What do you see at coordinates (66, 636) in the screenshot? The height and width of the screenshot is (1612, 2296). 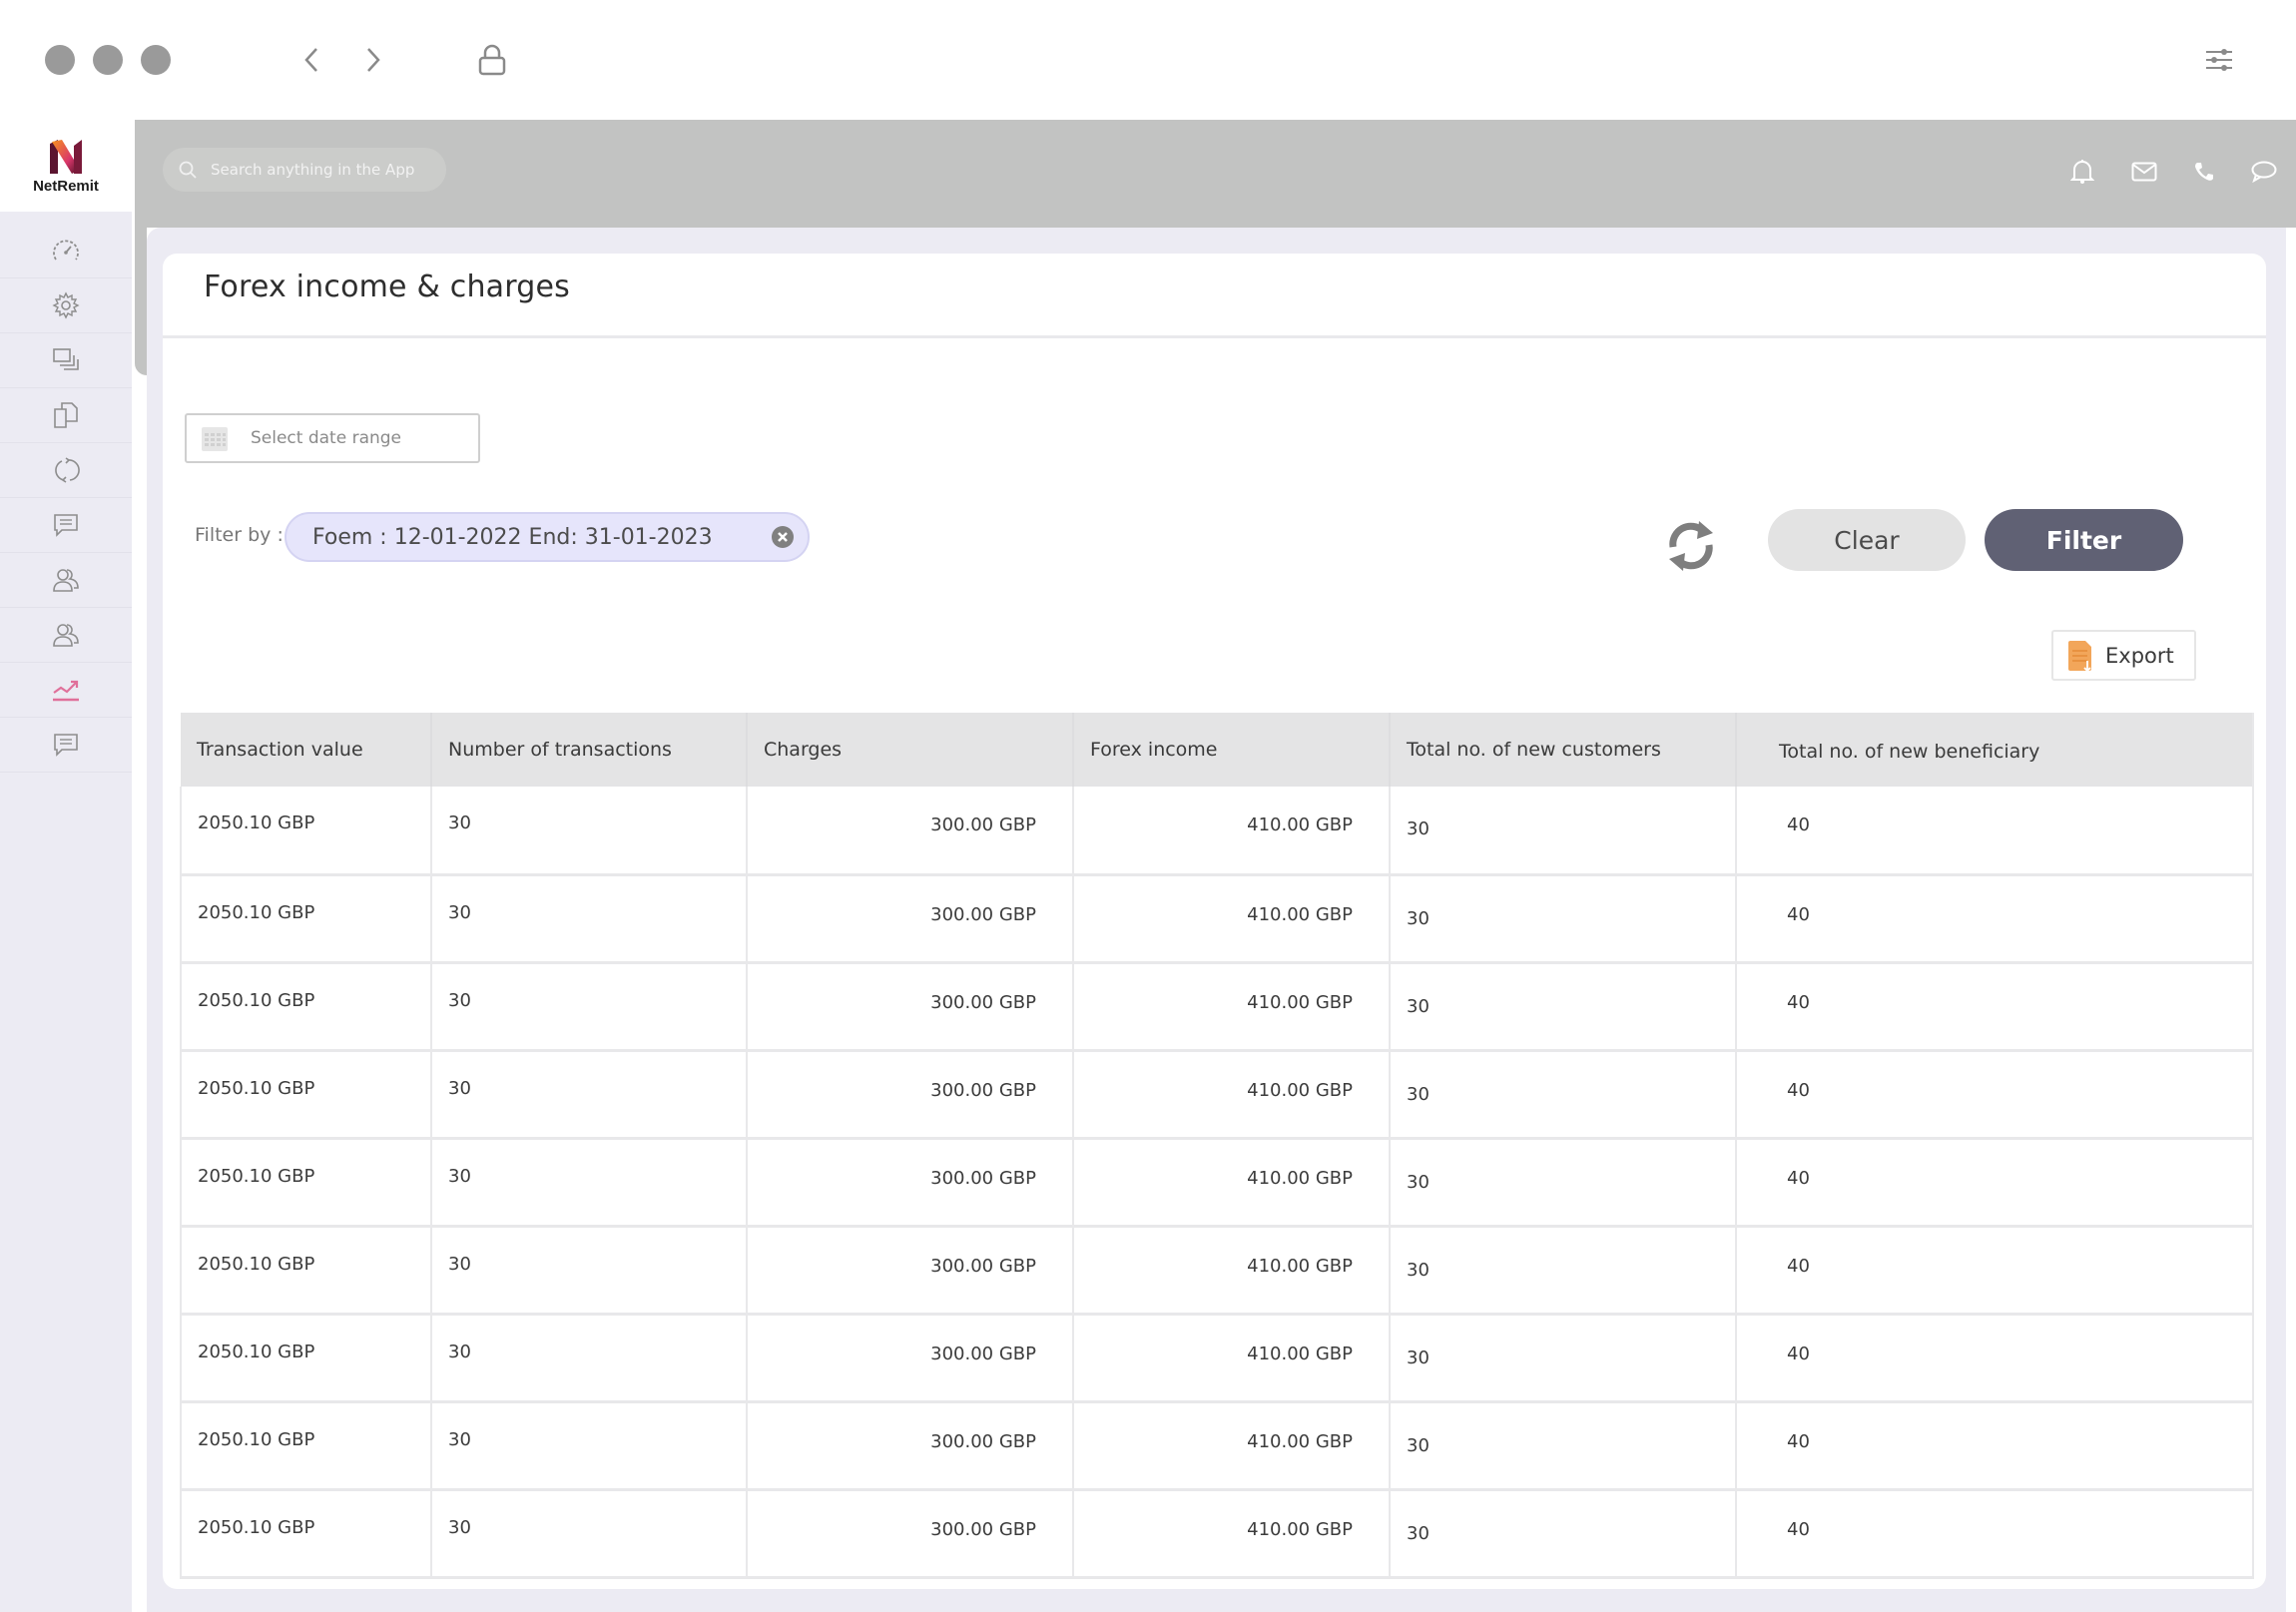 I see `sidebar-item-beneficiaries` at bounding box center [66, 636].